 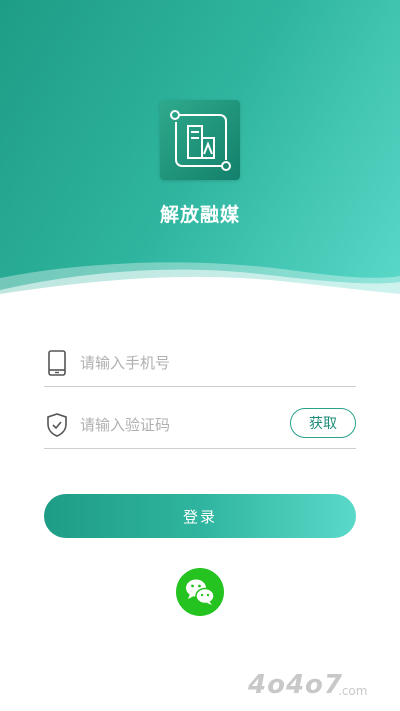 What do you see at coordinates (57, 363) in the screenshot?
I see `phone-icon` at bounding box center [57, 363].